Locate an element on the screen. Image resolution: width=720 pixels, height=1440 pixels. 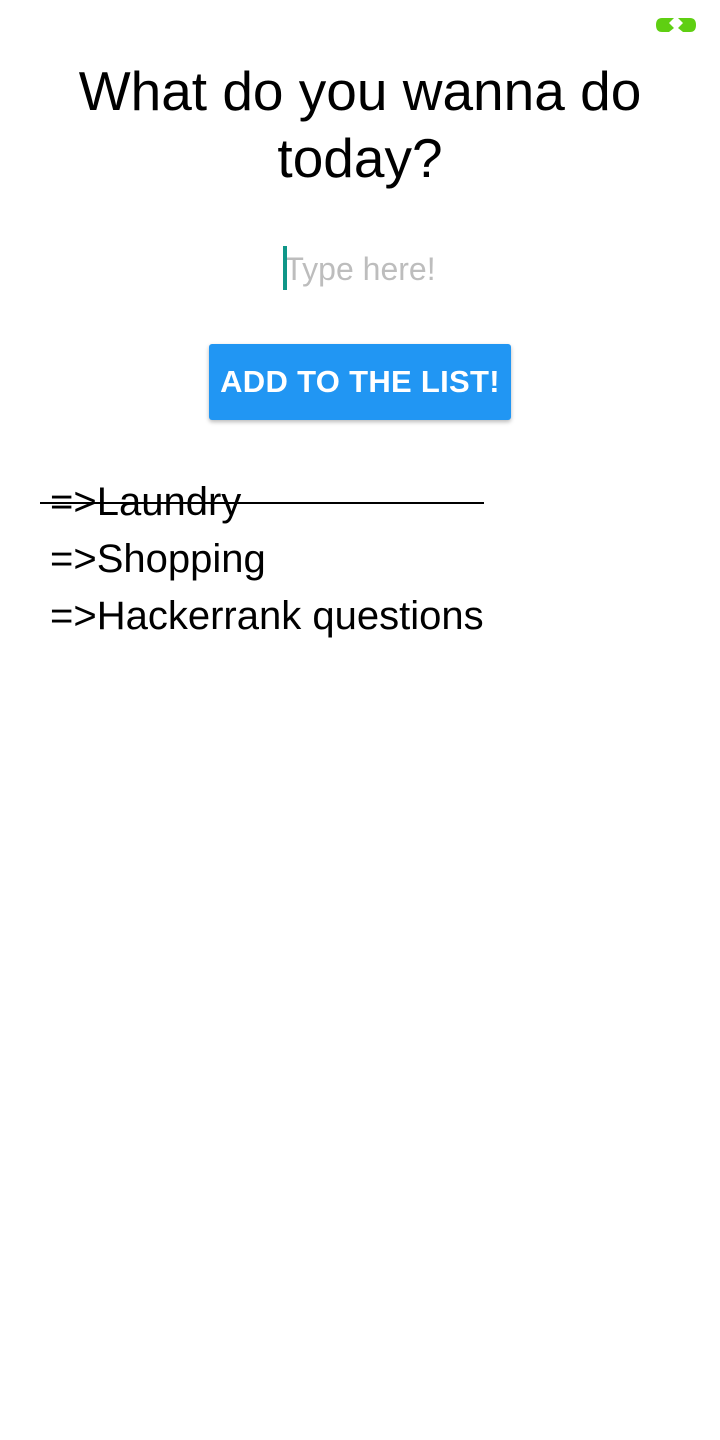
page-title: What do you wanna do today? is located at coordinates (360, 124).